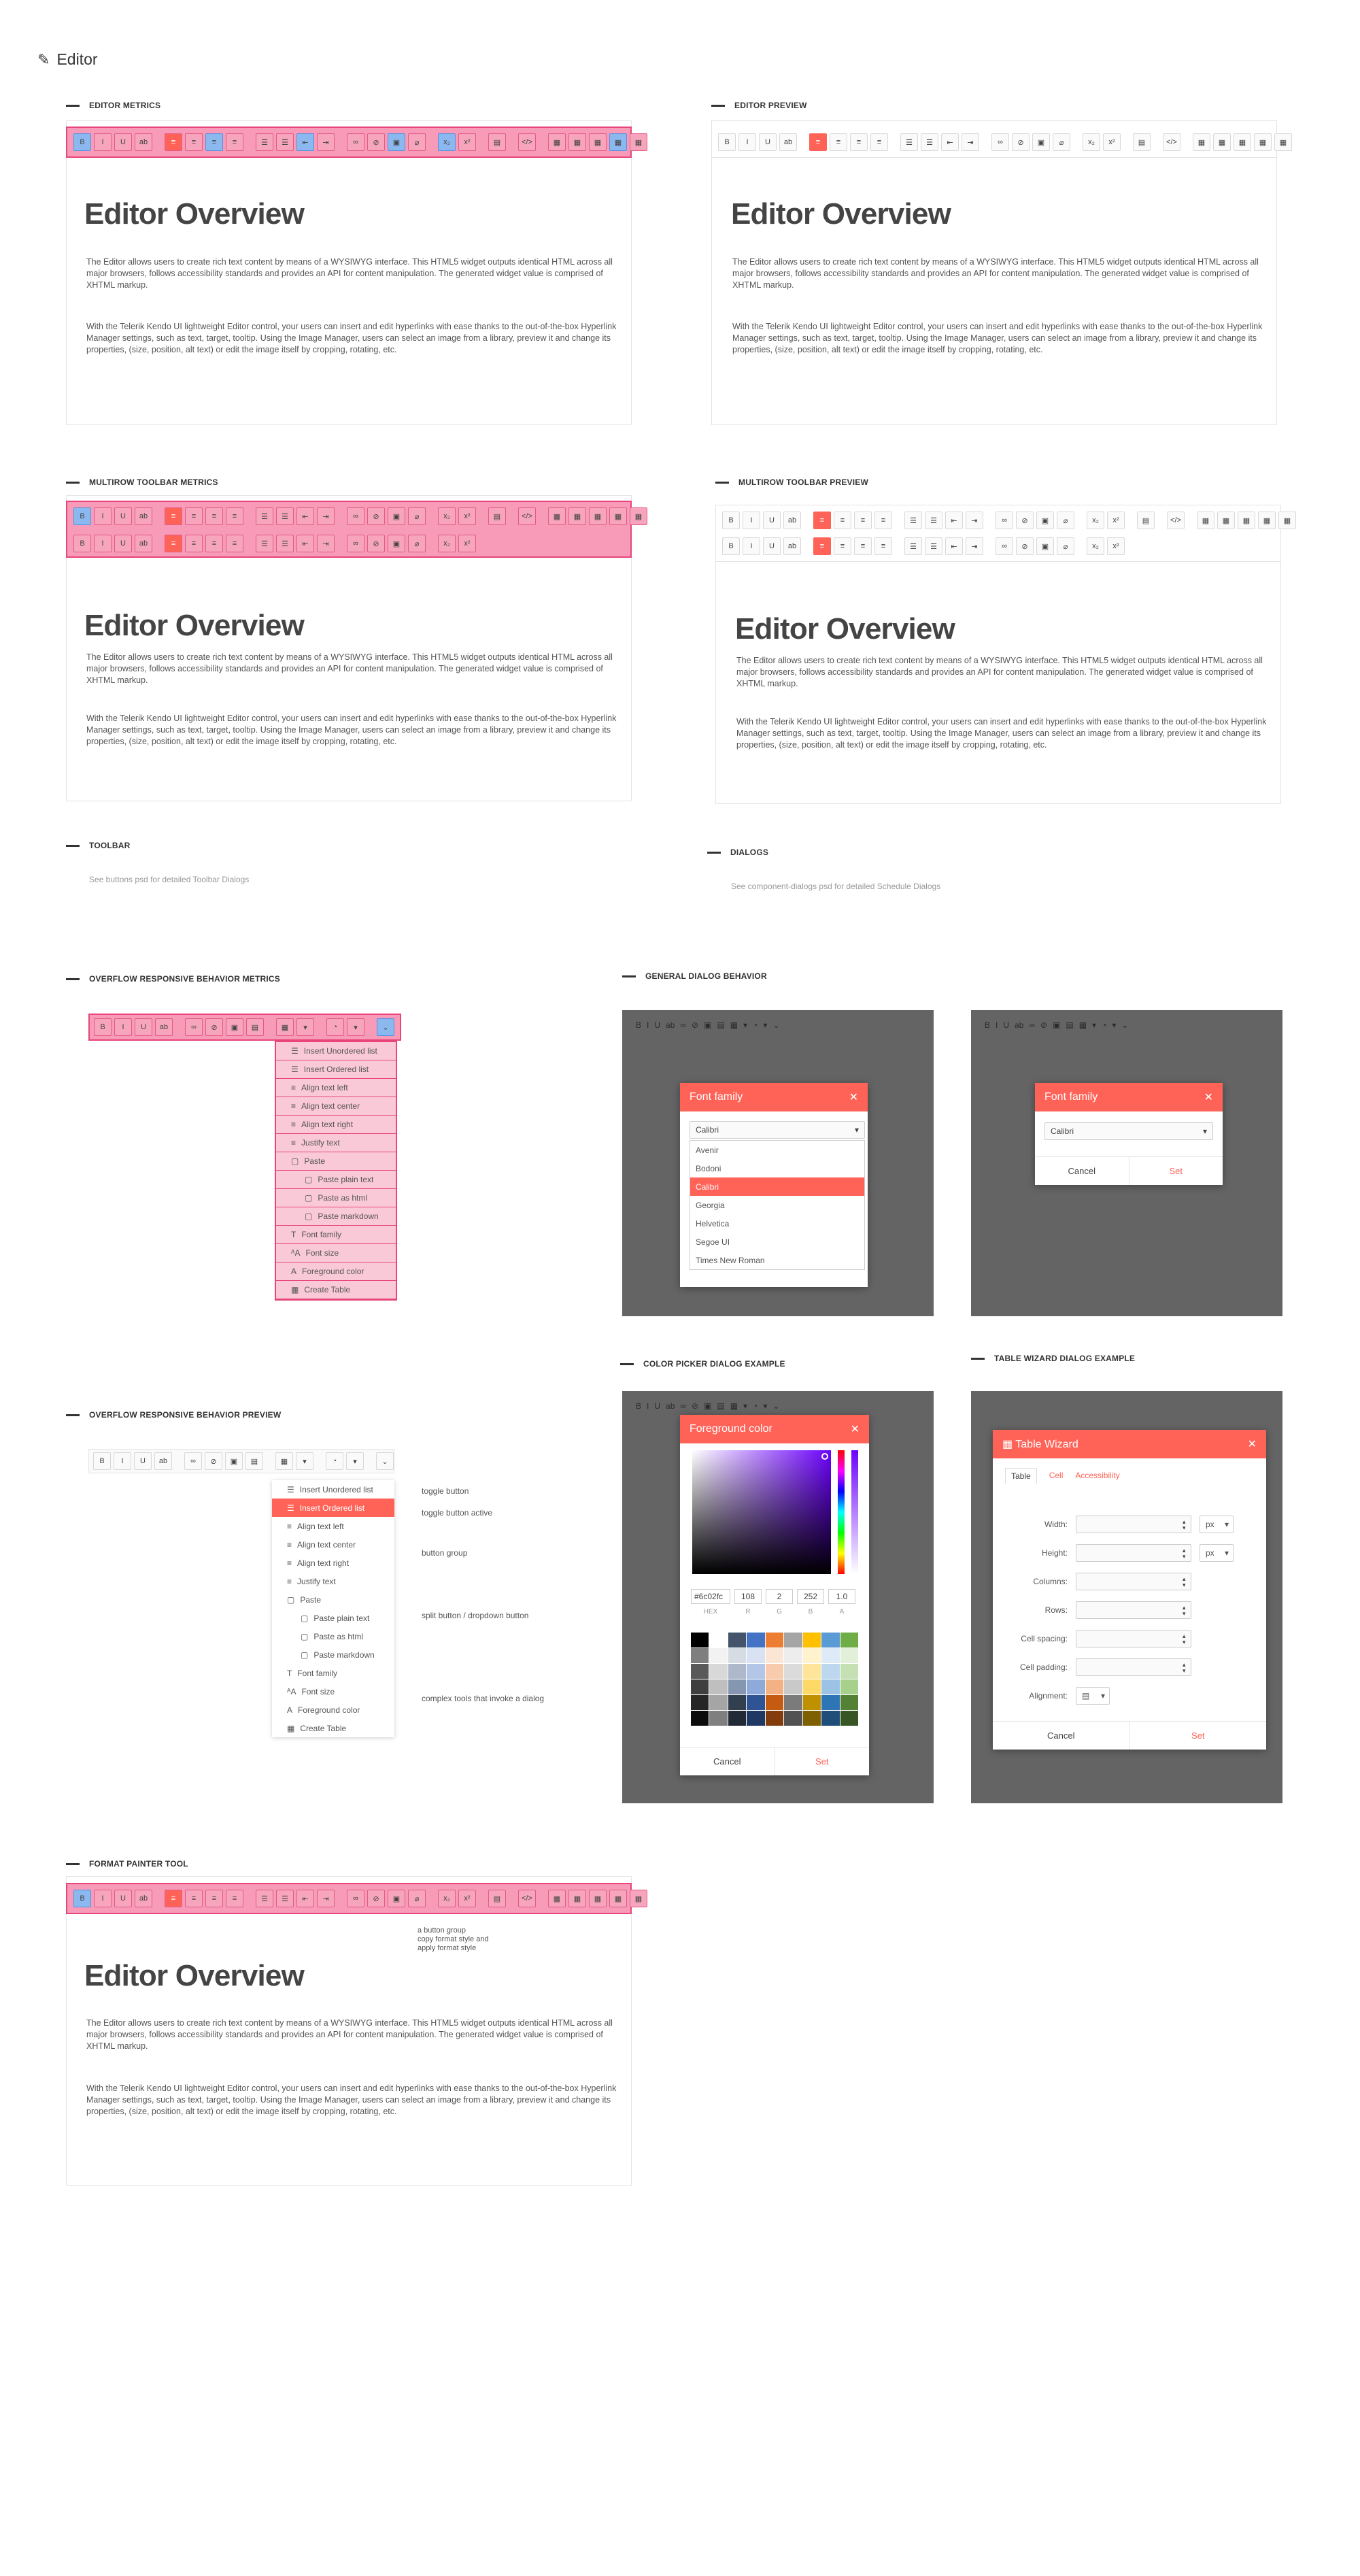  I want to click on toolbar-button-6: ≡, so click(214, 543).